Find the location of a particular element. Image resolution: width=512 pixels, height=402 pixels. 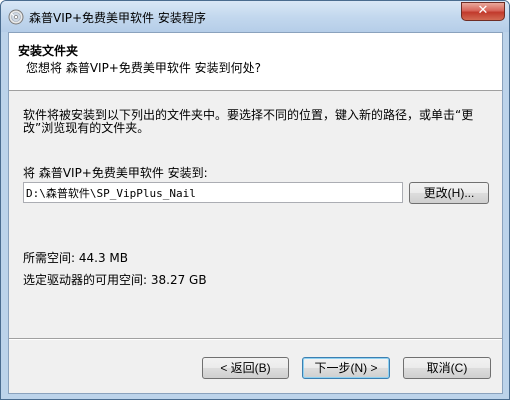

available-space-text: 选定驱动器的可用空间: 38.27 GB is located at coordinates (115, 280).